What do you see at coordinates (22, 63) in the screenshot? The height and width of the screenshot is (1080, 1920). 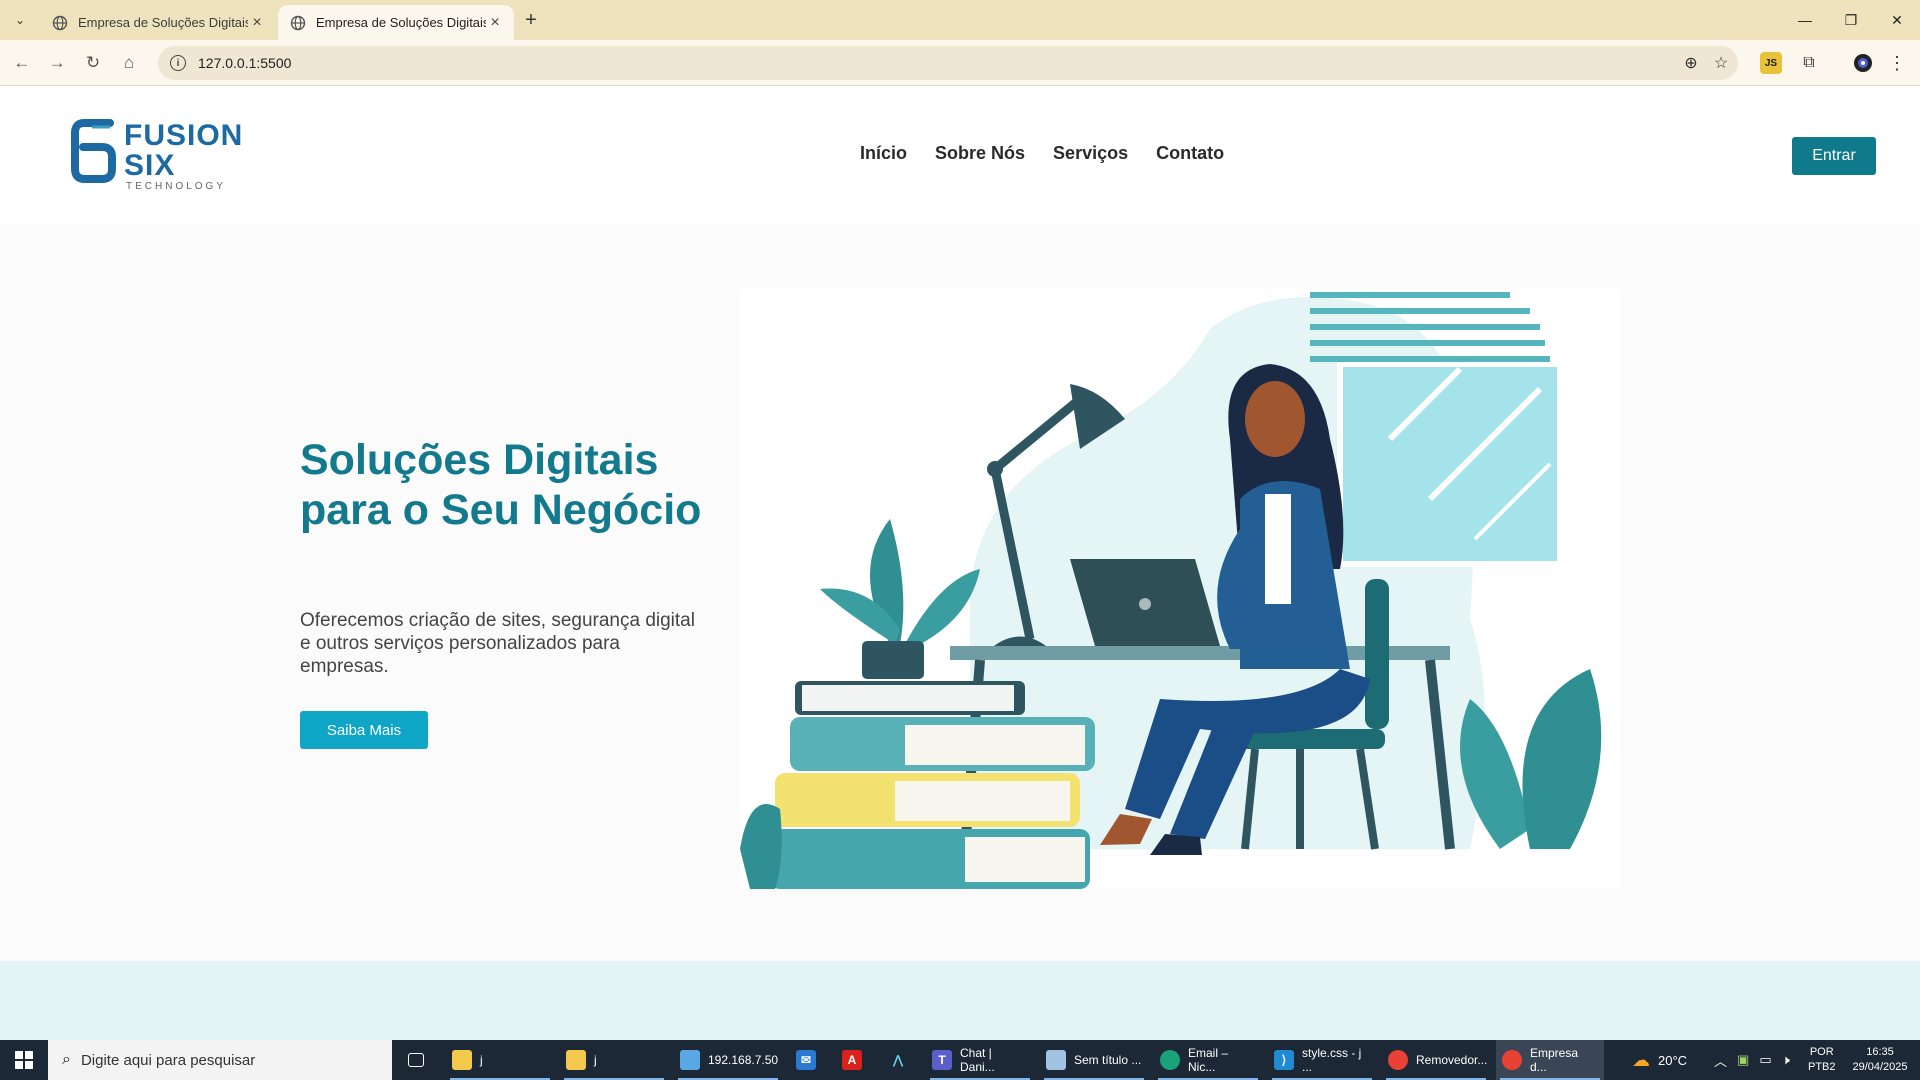 I see `back-icon: ←` at bounding box center [22, 63].